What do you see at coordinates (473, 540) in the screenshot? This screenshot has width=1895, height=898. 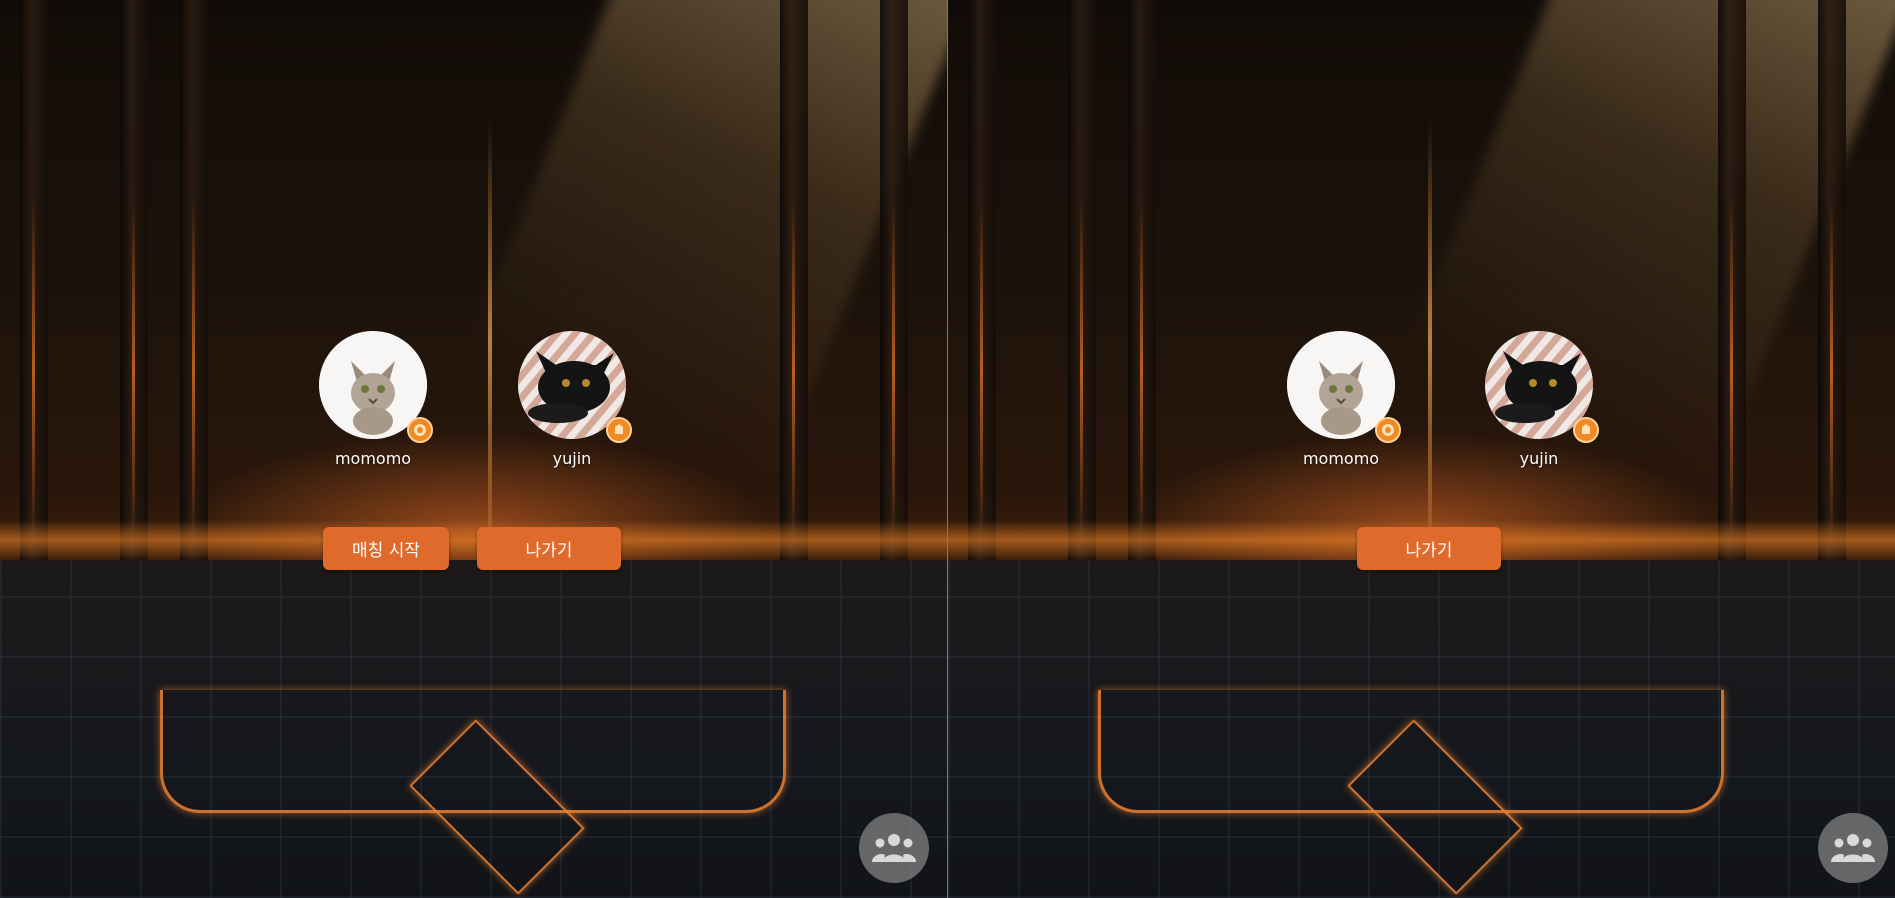 I see `horizon-glow` at bounding box center [473, 540].